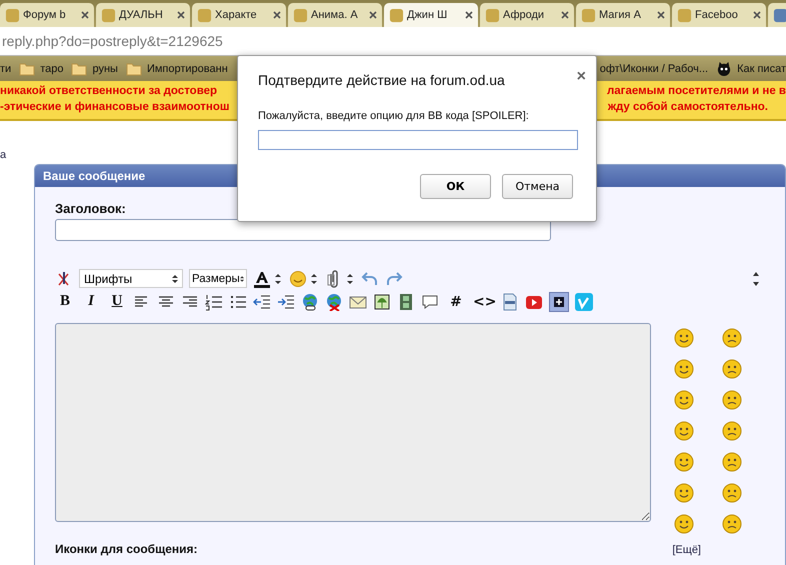 The width and height of the screenshot is (786, 565). I want to click on browser-tab: Афроди, so click(527, 15).